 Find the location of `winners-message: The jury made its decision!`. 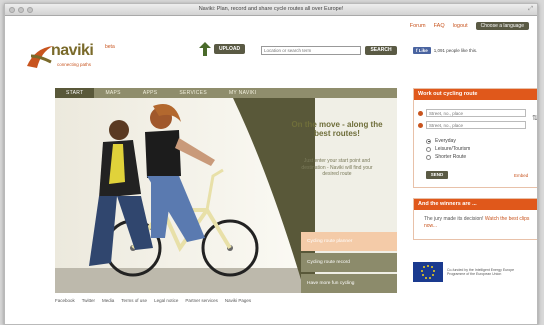

winners-message: The jury made its decision! is located at coordinates (454, 219).